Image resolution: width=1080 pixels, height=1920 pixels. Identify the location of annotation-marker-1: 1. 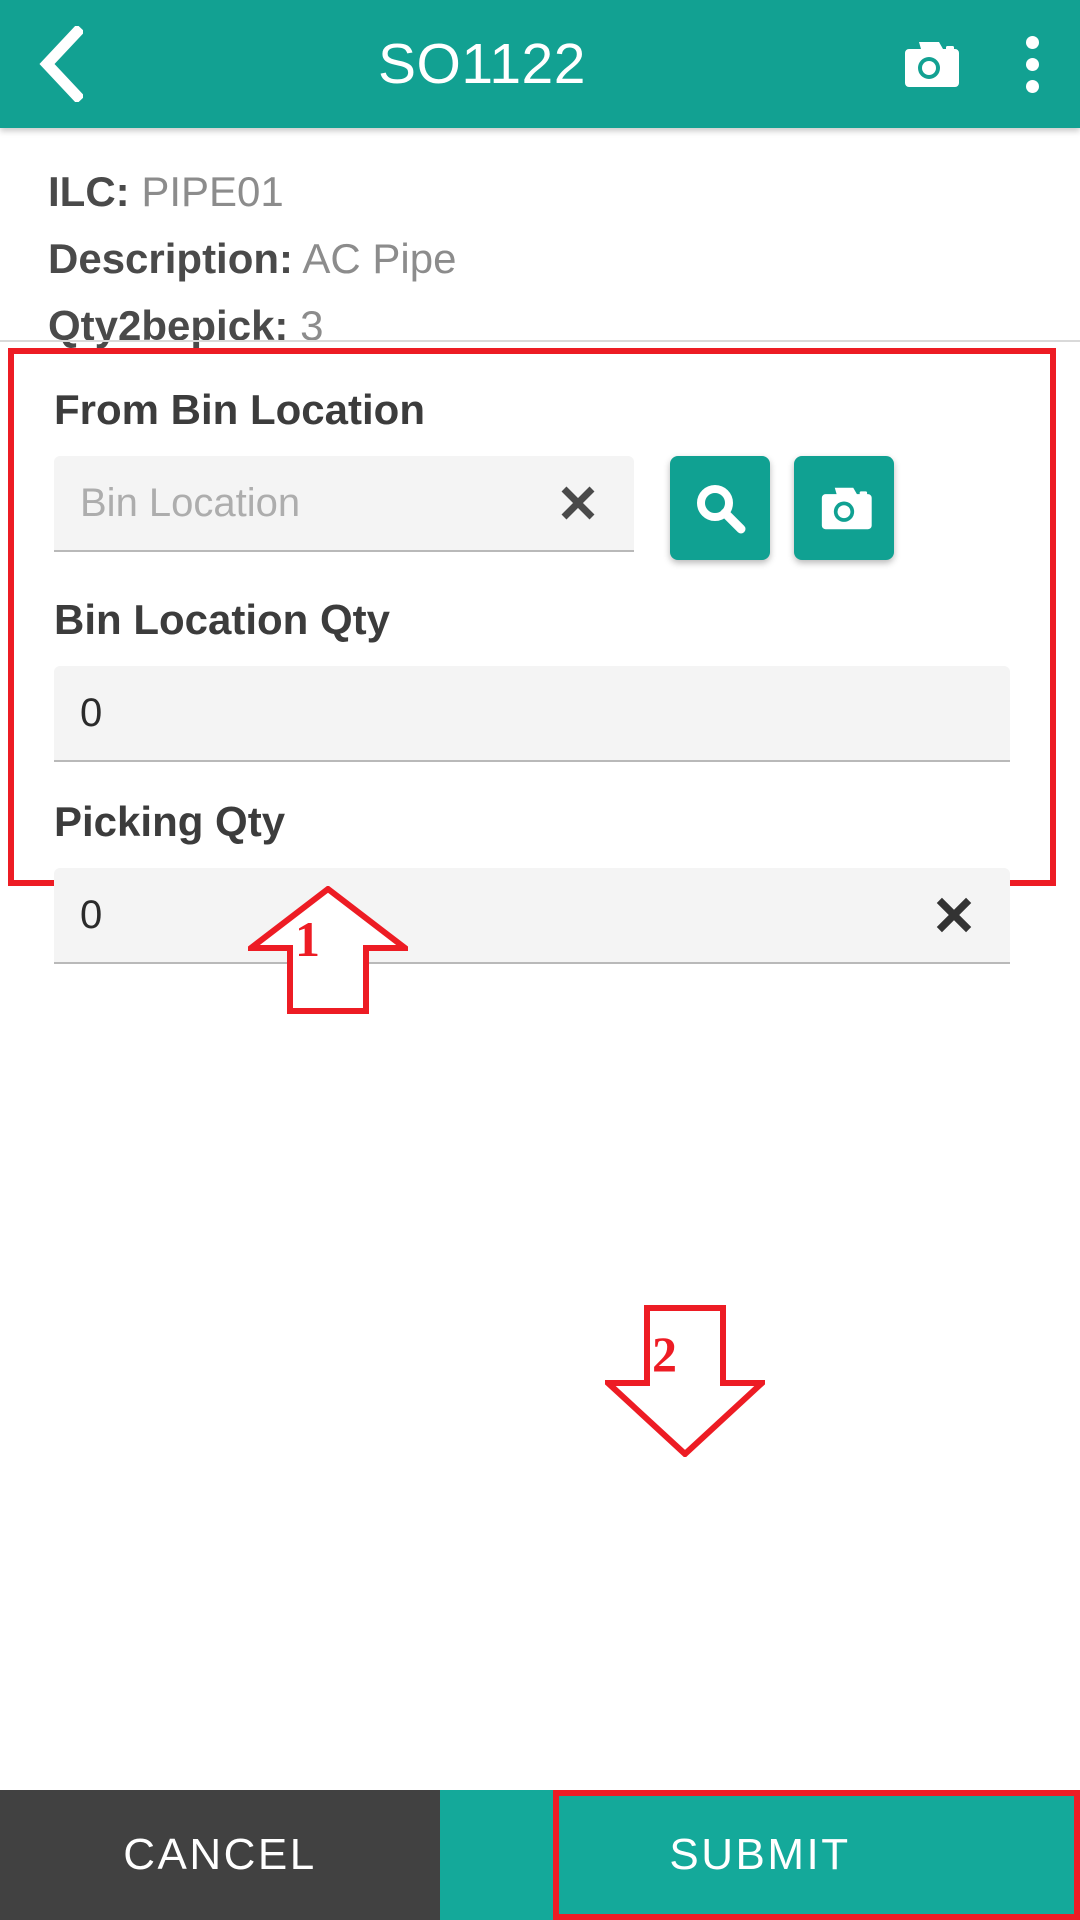
(307, 939).